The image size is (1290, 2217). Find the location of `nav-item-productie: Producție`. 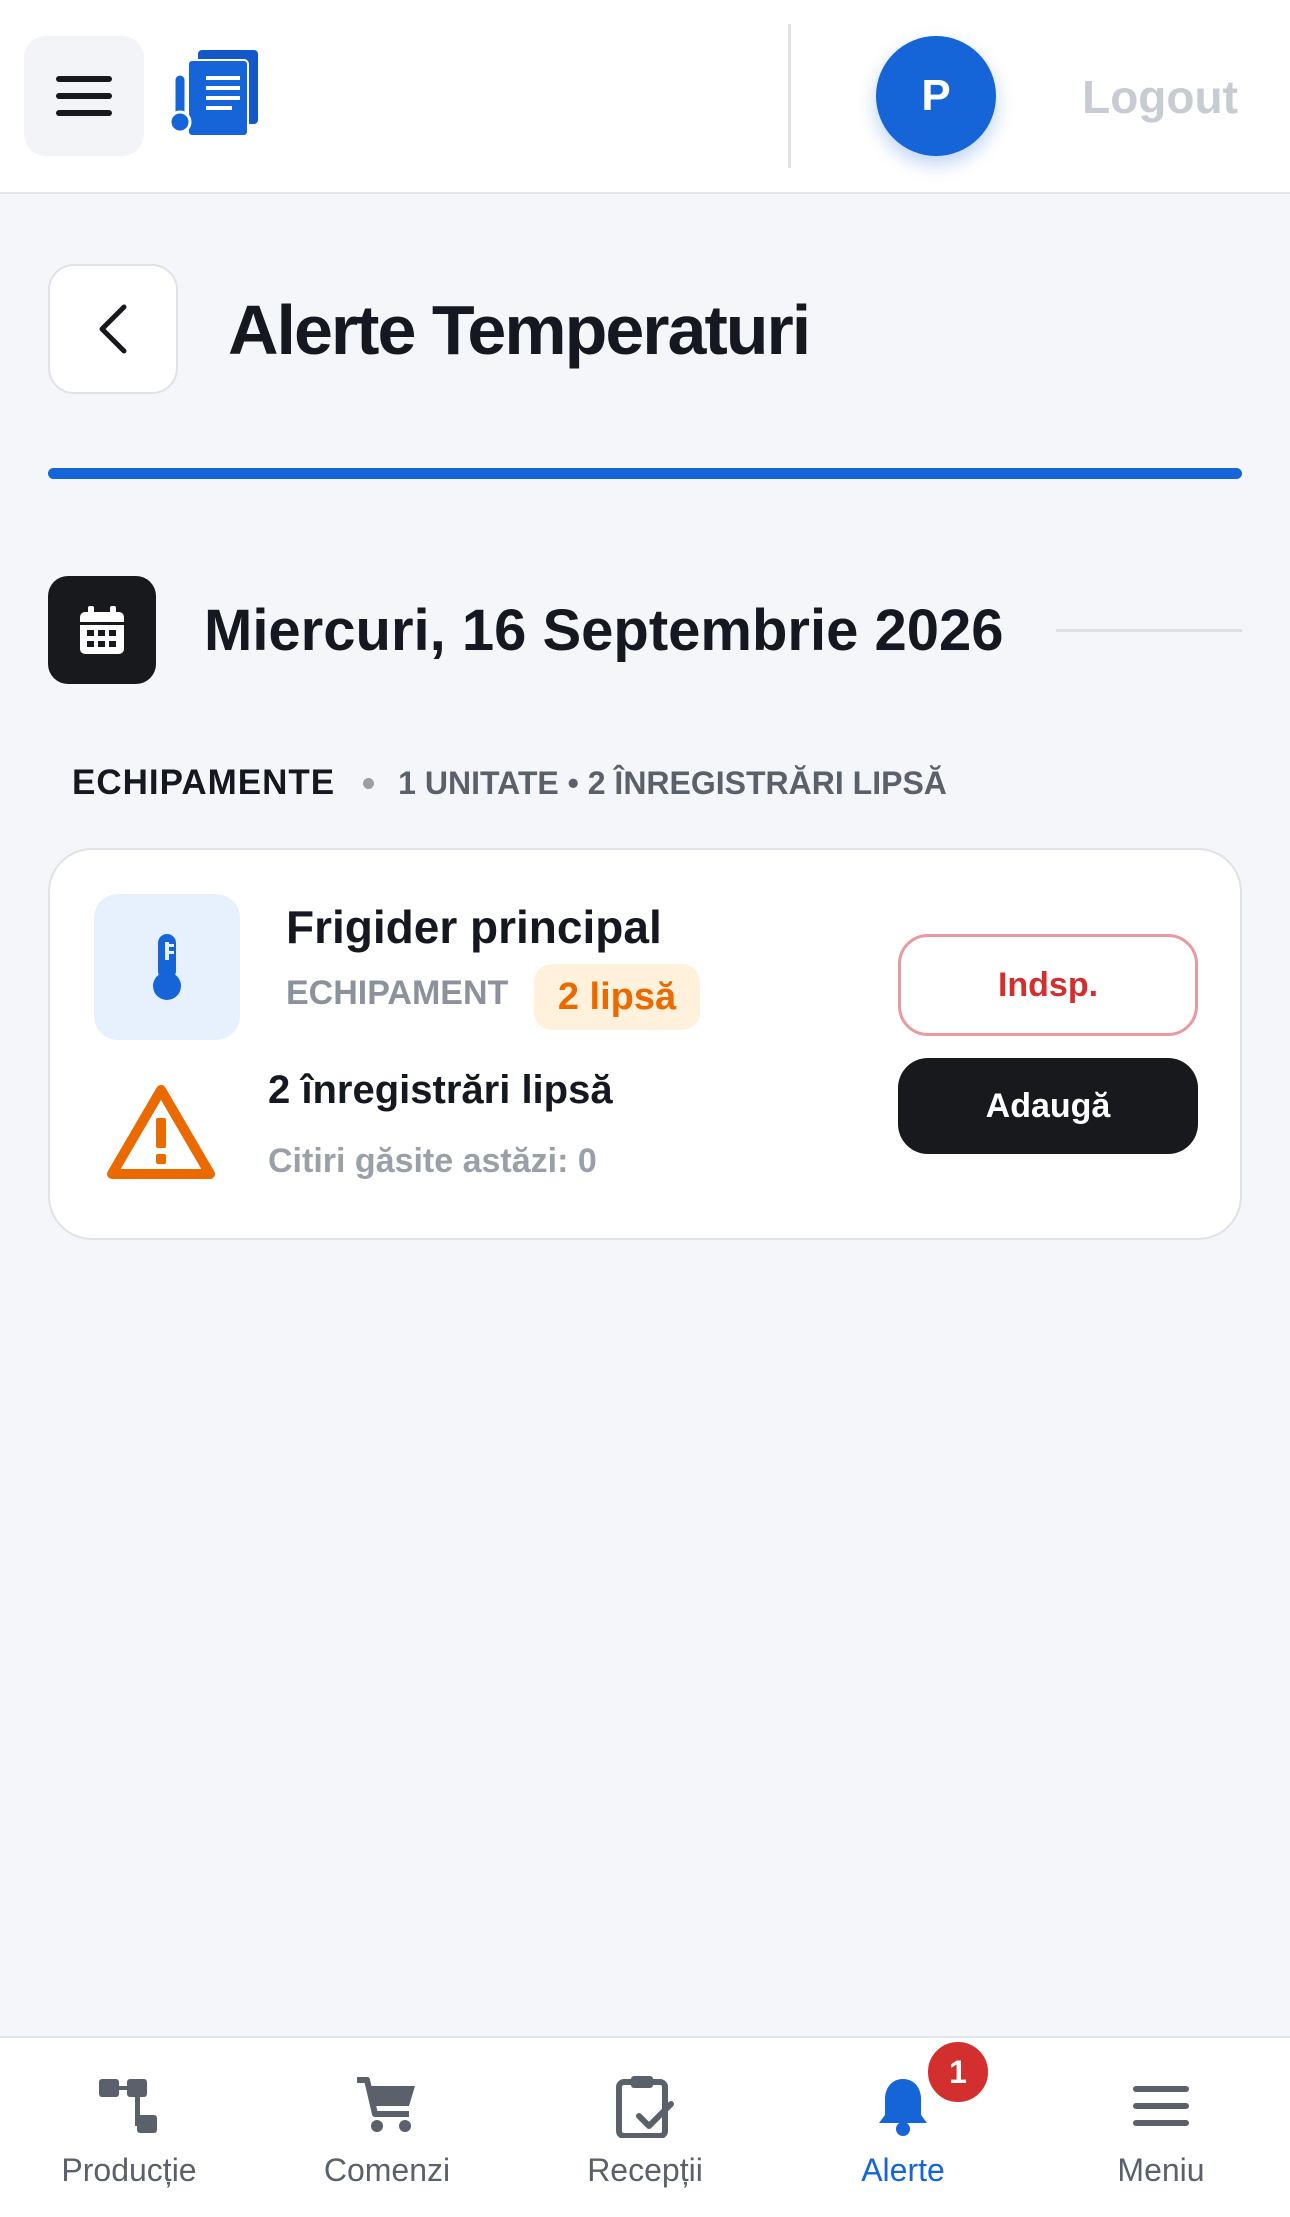

nav-item-productie: Producție is located at coordinates (129, 2127).